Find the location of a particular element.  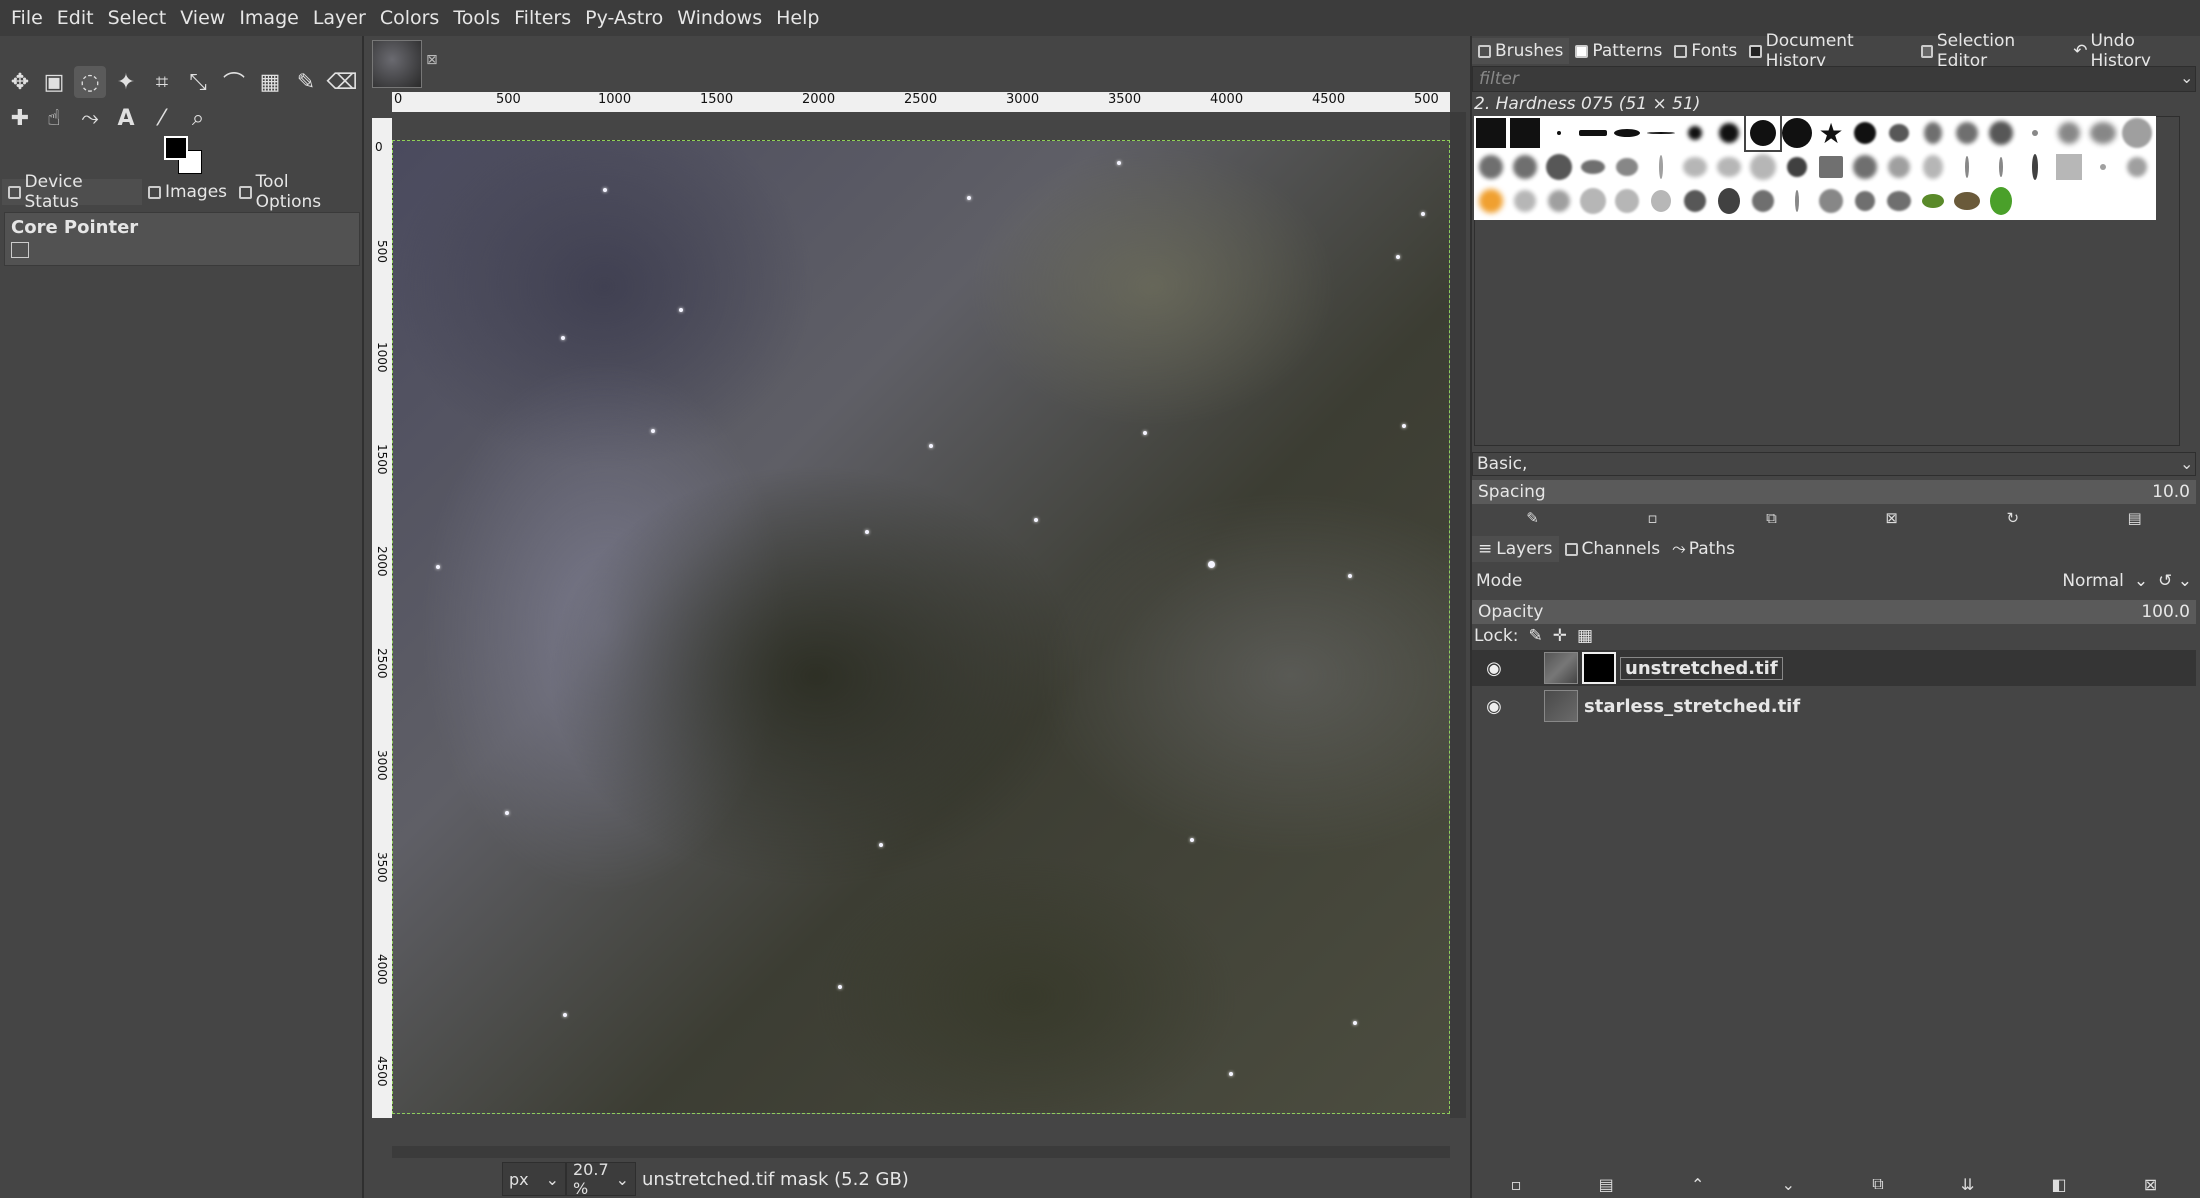

crop-tool-icon: ⌗ is located at coordinates (162, 82).